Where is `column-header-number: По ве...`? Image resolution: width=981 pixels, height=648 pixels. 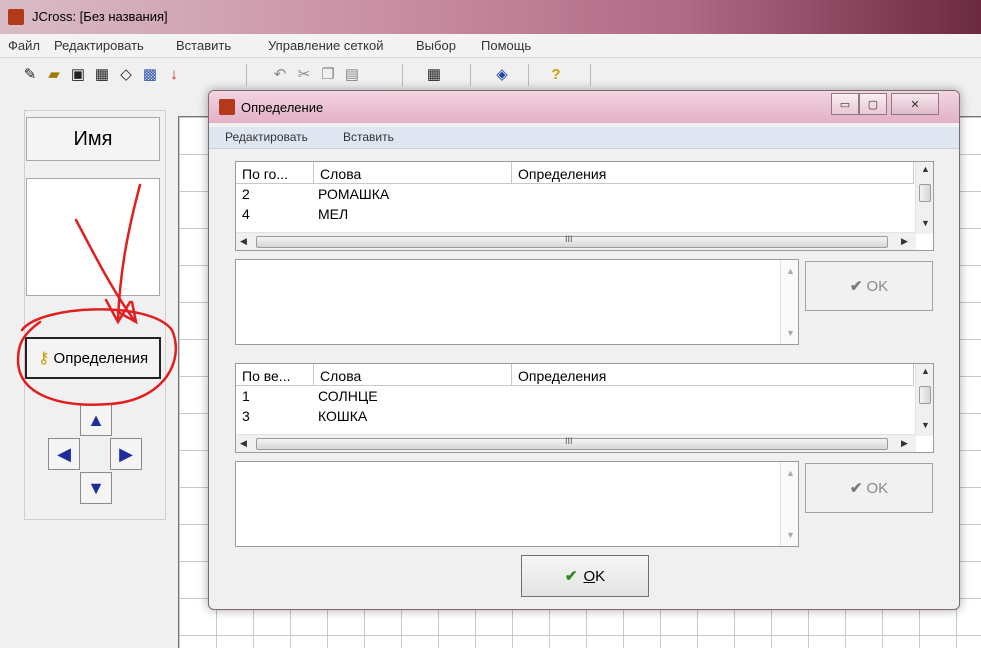 column-header-number: По ве... is located at coordinates (275, 375).